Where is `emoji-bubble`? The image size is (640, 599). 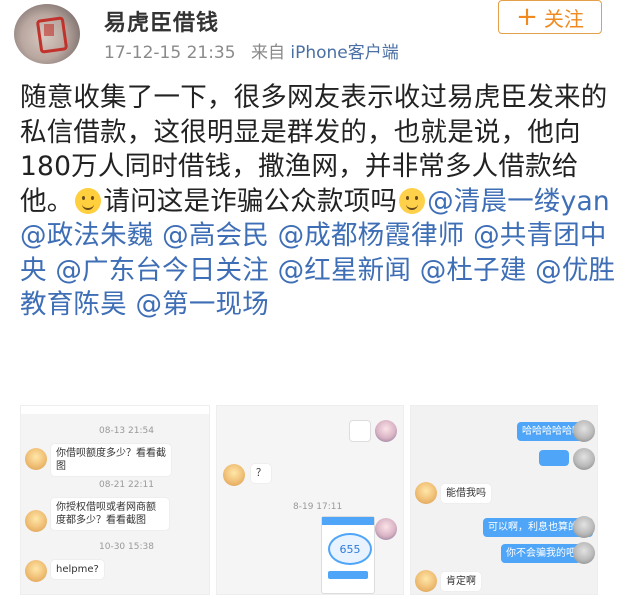
emoji-bubble is located at coordinates (554, 458).